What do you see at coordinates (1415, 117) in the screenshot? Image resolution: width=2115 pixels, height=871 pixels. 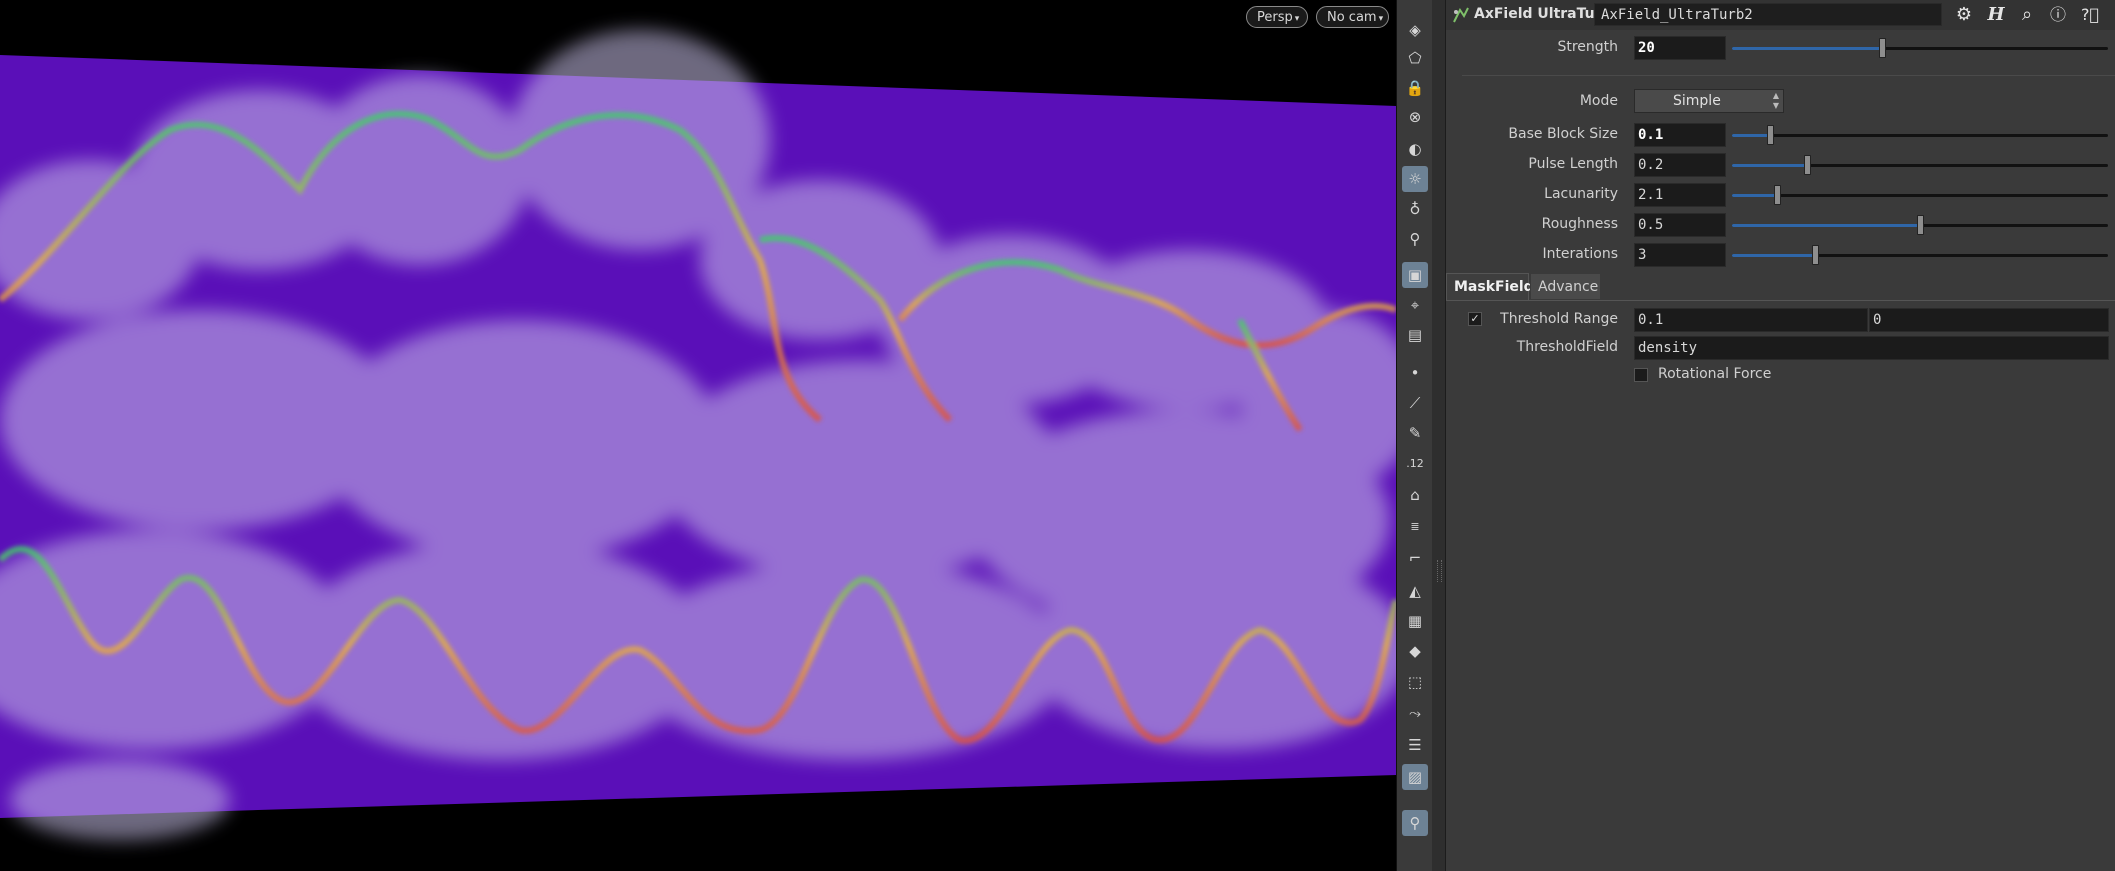 I see `ghost-icon: ⊗` at bounding box center [1415, 117].